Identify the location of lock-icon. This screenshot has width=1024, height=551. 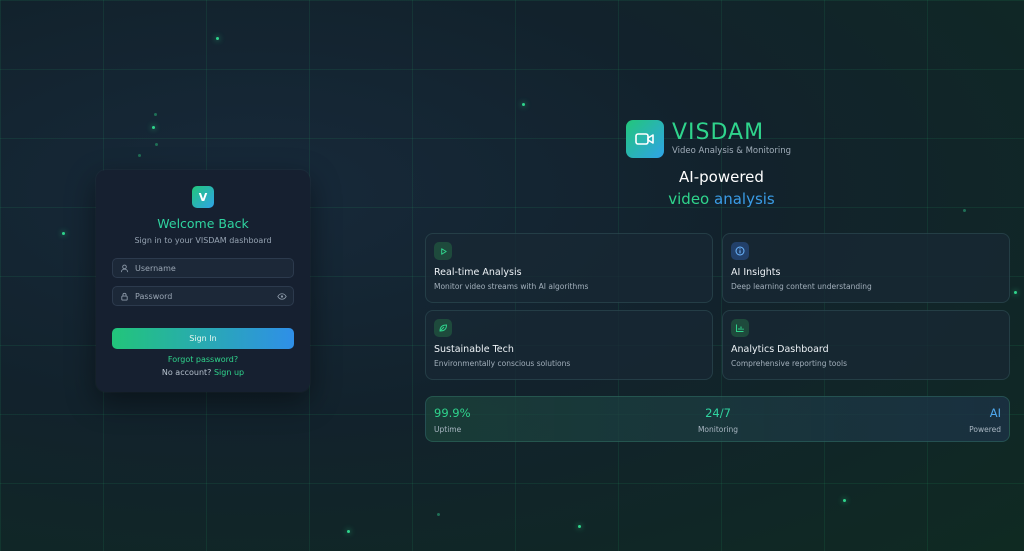
(124, 296).